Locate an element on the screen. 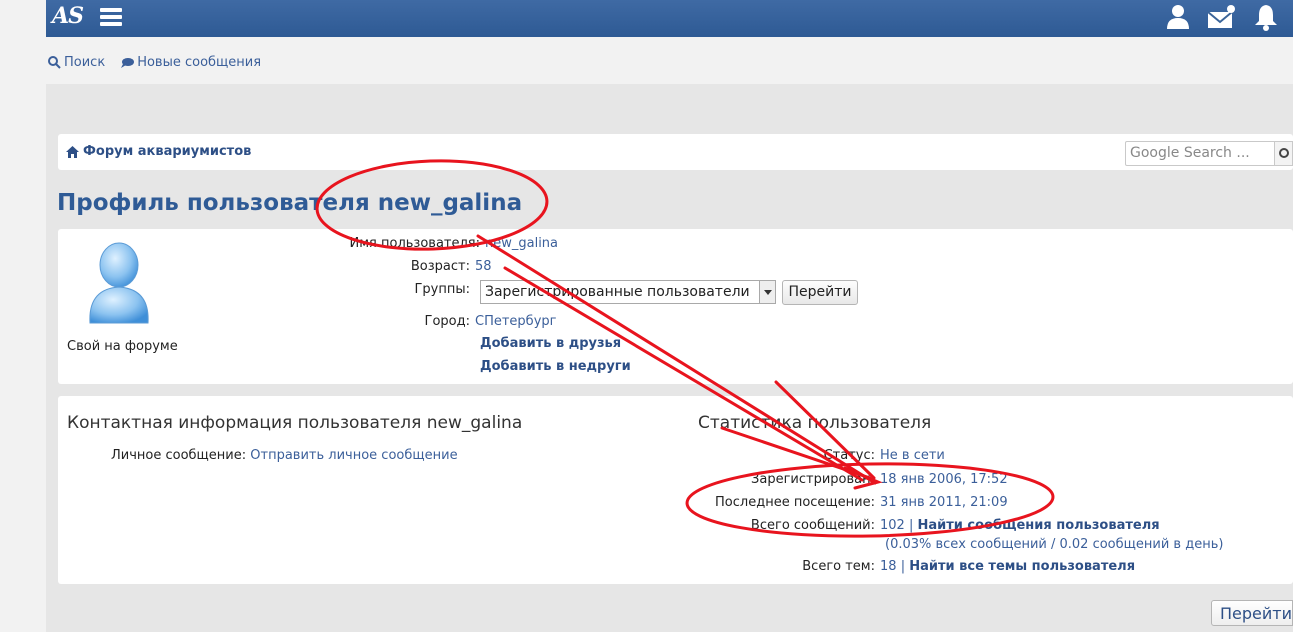 This screenshot has width=1293, height=632. username-row: Имя пользователя: new_galina is located at coordinates (439, 243).